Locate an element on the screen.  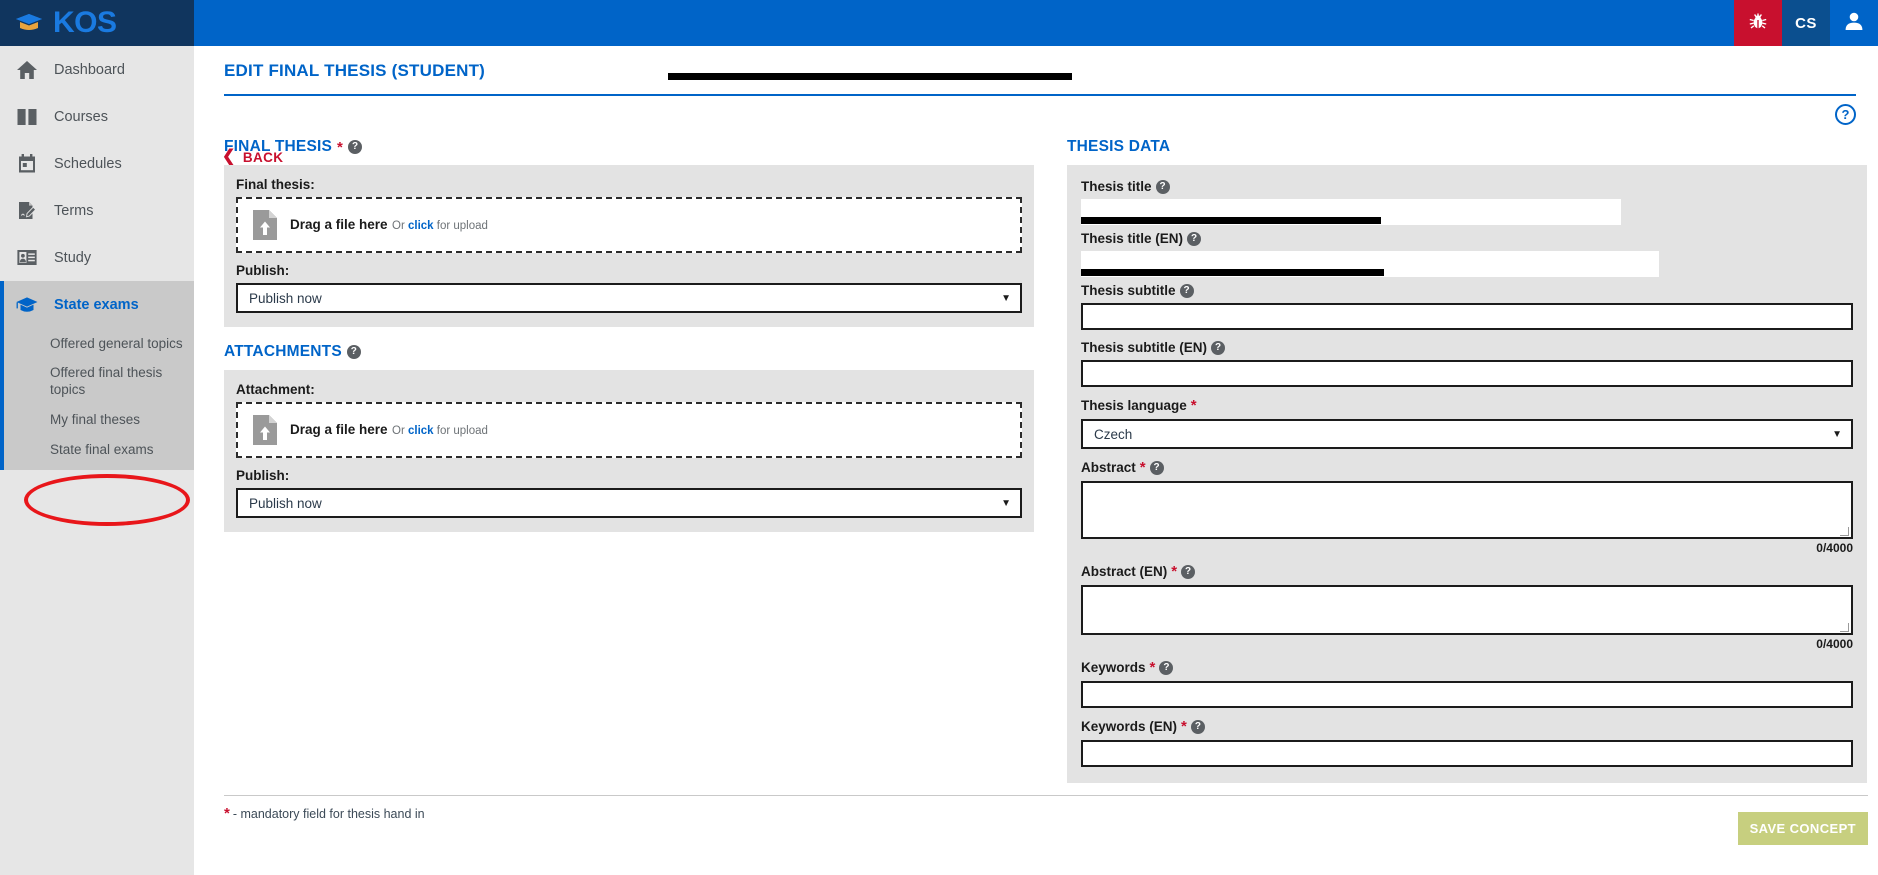
thesis-subtitle-label: Thesis subtitle ? is located at coordinates (1467, 290).